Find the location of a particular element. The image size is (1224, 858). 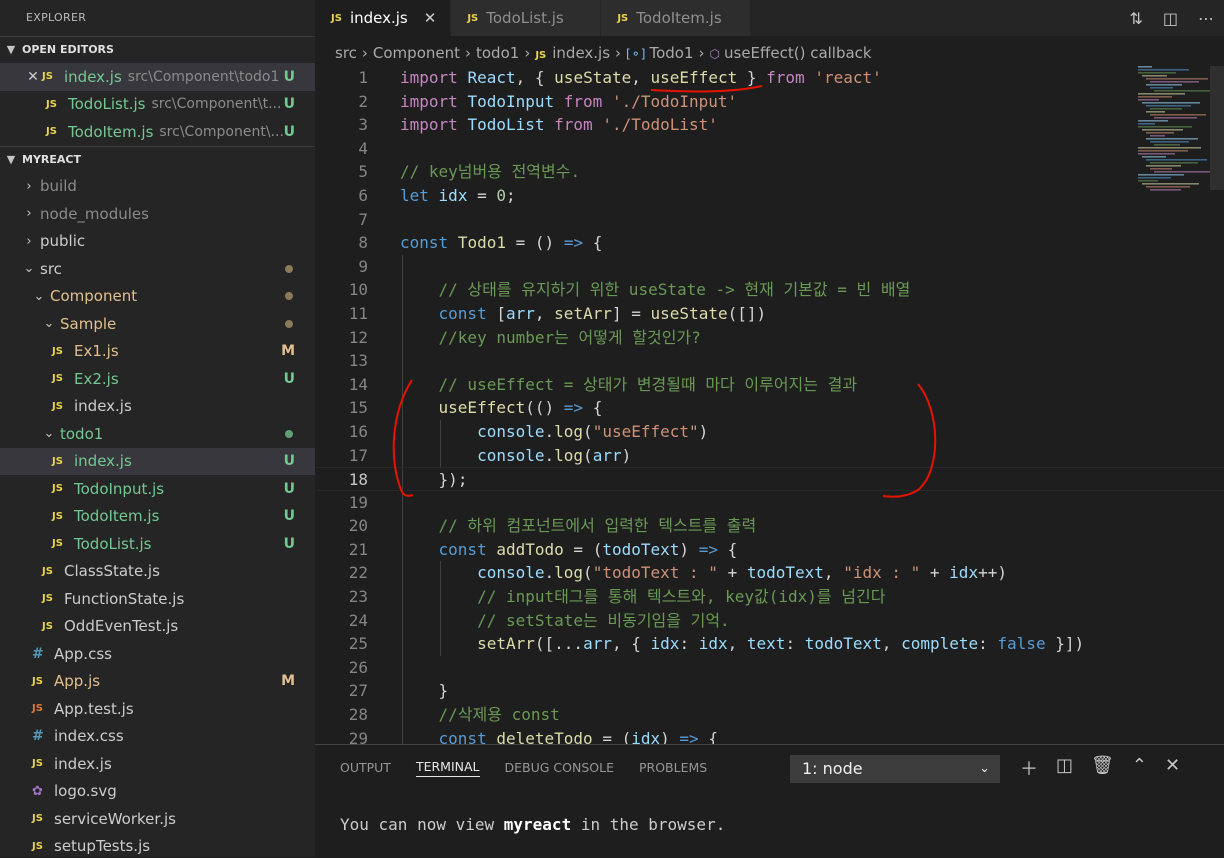

terminal-output: You can now view myreact in the browser. is located at coordinates (532, 824).